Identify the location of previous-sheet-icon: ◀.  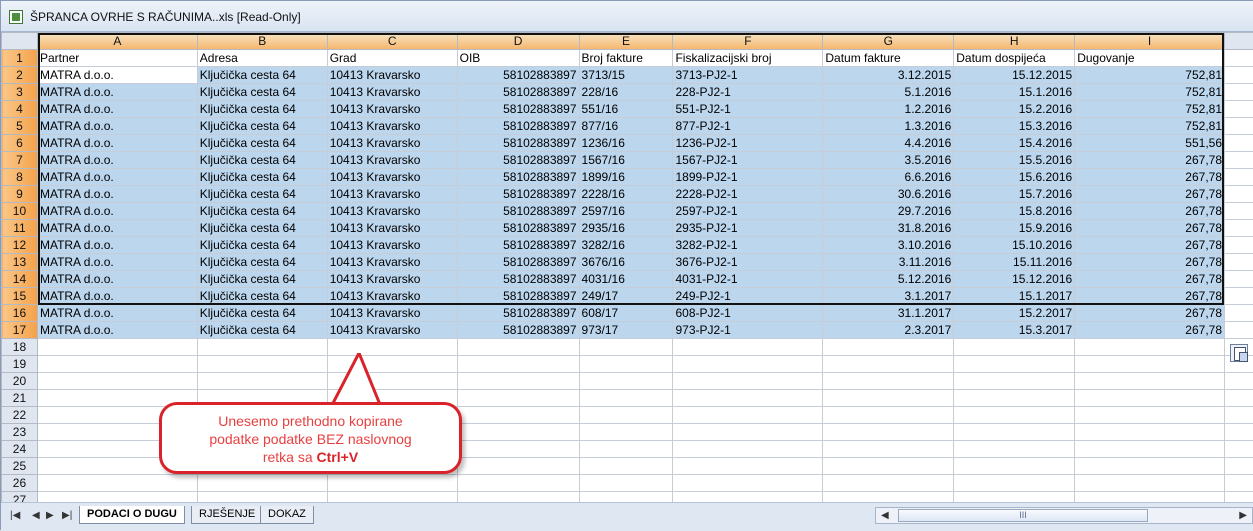
(36, 515).